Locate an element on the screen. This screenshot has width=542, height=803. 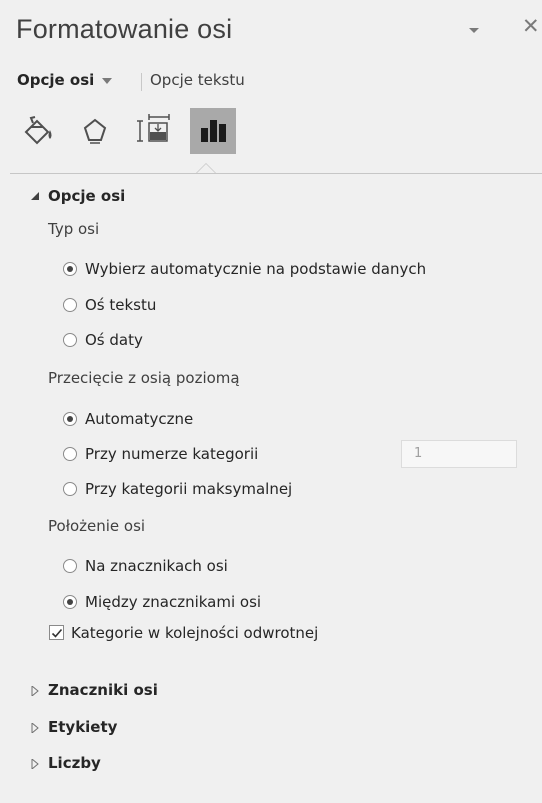
divider is located at coordinates (276, 173).